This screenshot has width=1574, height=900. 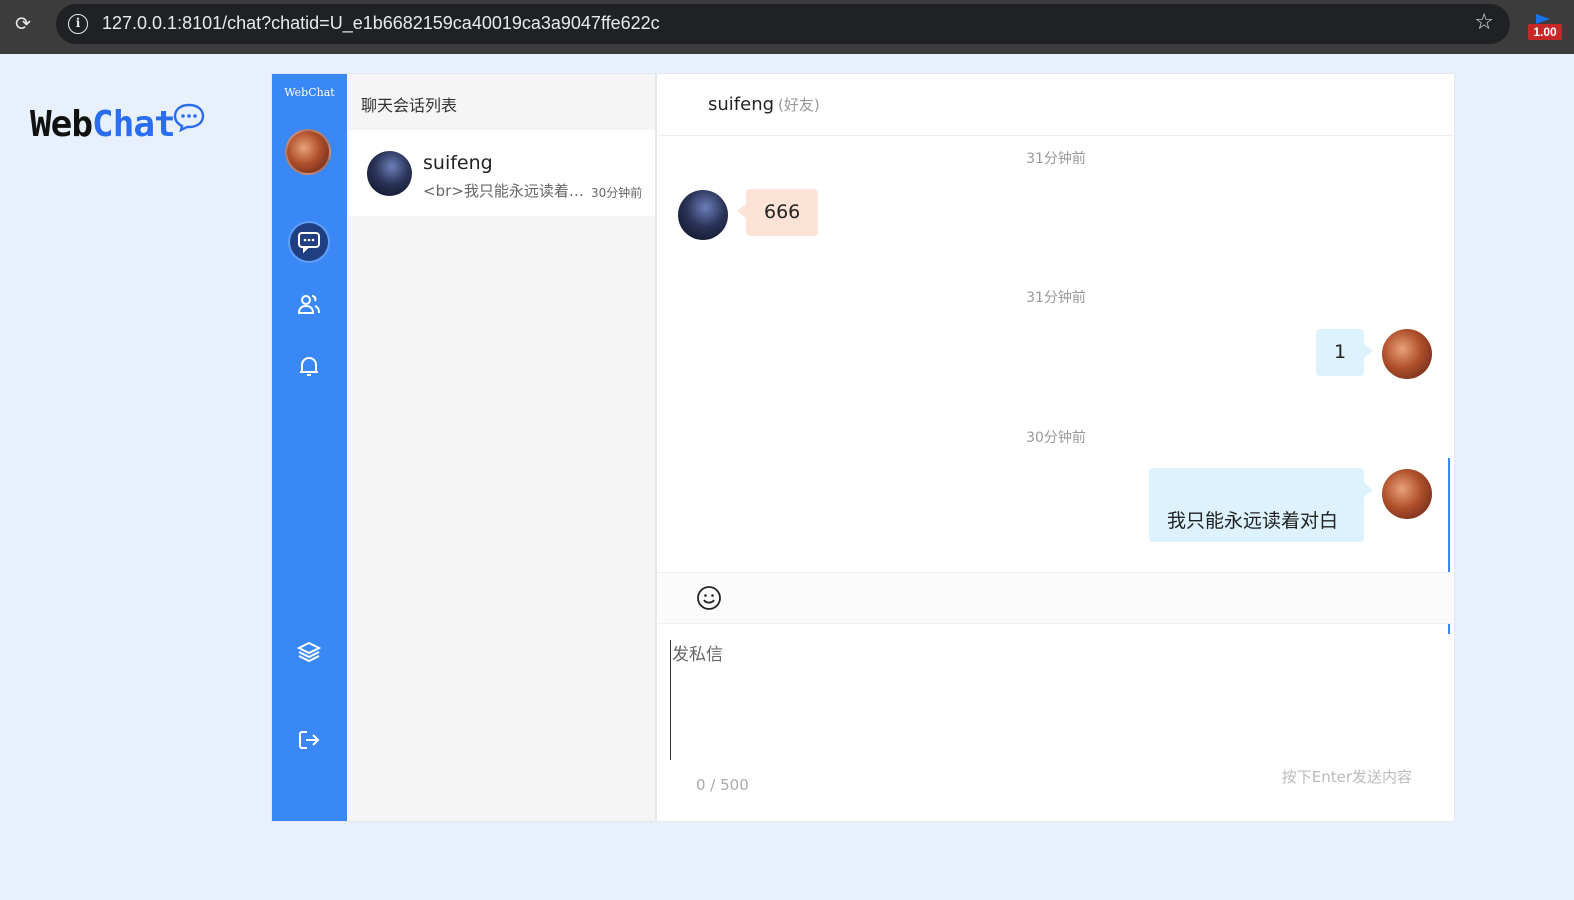 I want to click on extension-button: 1.00, so click(x=1545, y=27).